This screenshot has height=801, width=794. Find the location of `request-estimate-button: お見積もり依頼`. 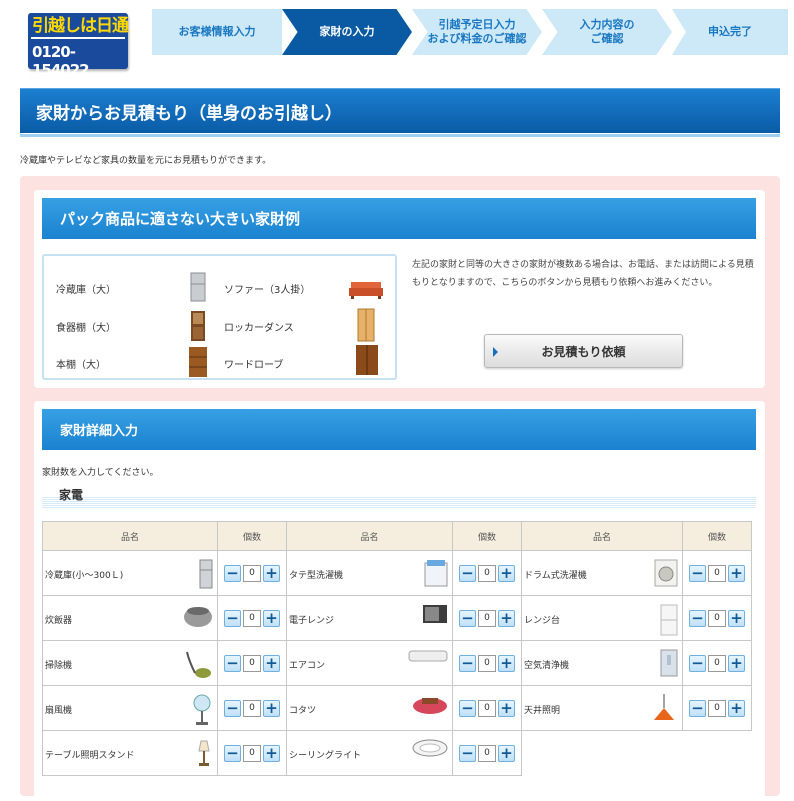

request-estimate-button: お見積もり依頼 is located at coordinates (583, 351).